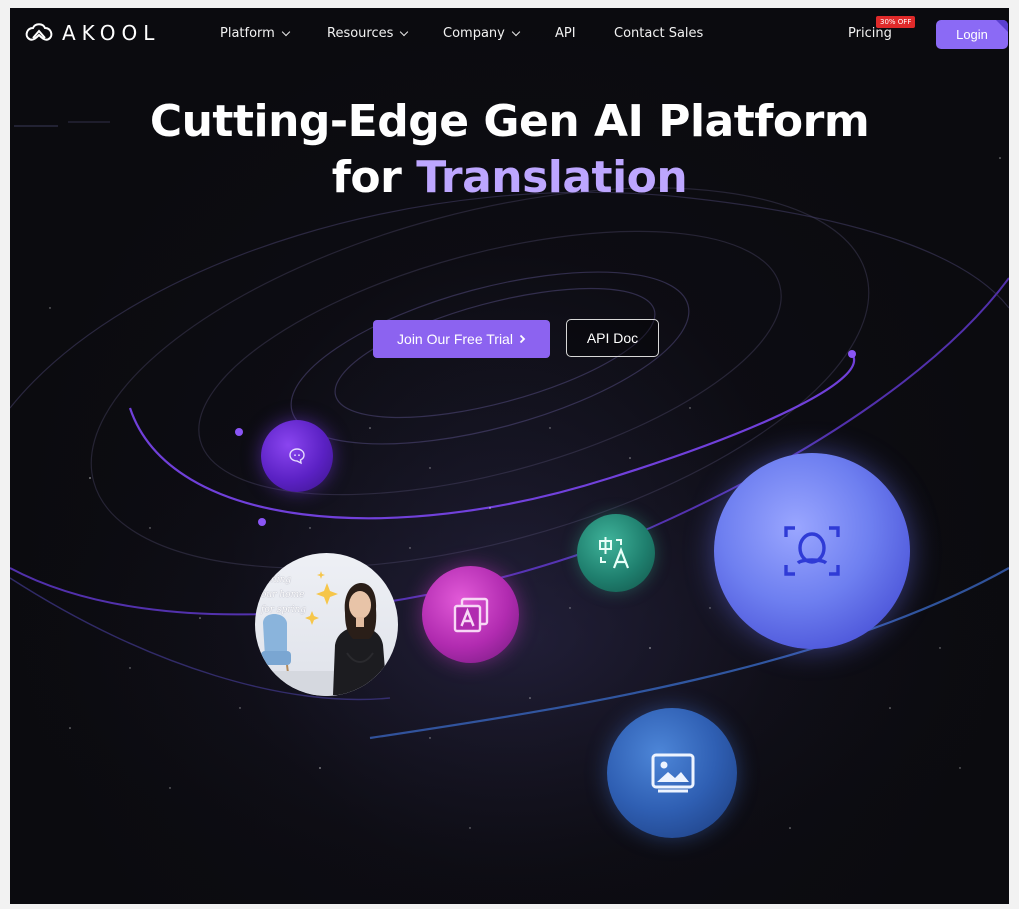 The width and height of the screenshot is (1019, 909). I want to click on nav-resources: Resources, so click(368, 33).